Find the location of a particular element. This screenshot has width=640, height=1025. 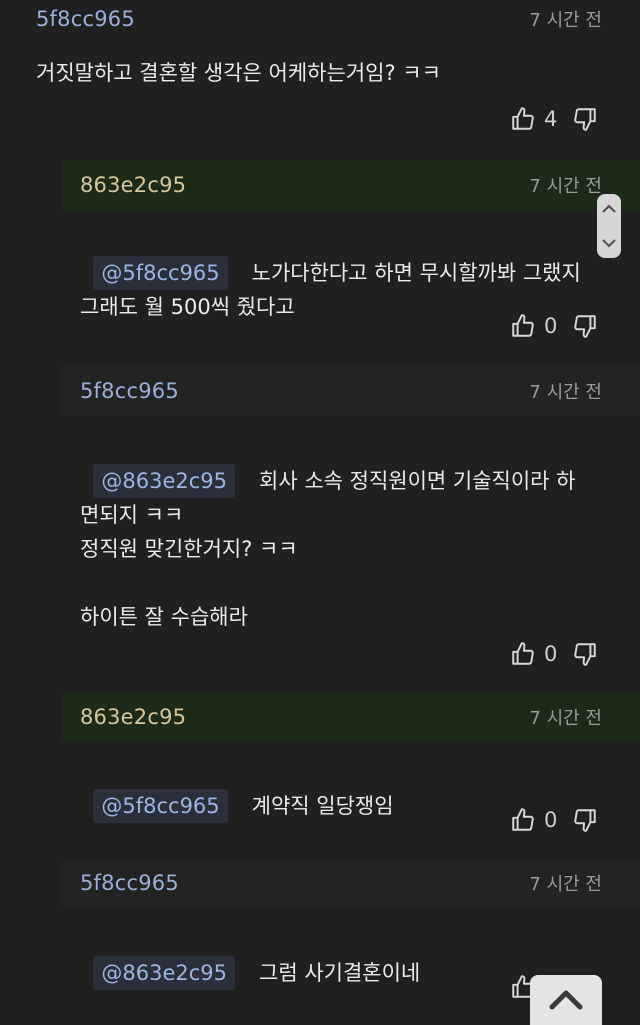

vote-bar: 4 is located at coordinates (554, 119).